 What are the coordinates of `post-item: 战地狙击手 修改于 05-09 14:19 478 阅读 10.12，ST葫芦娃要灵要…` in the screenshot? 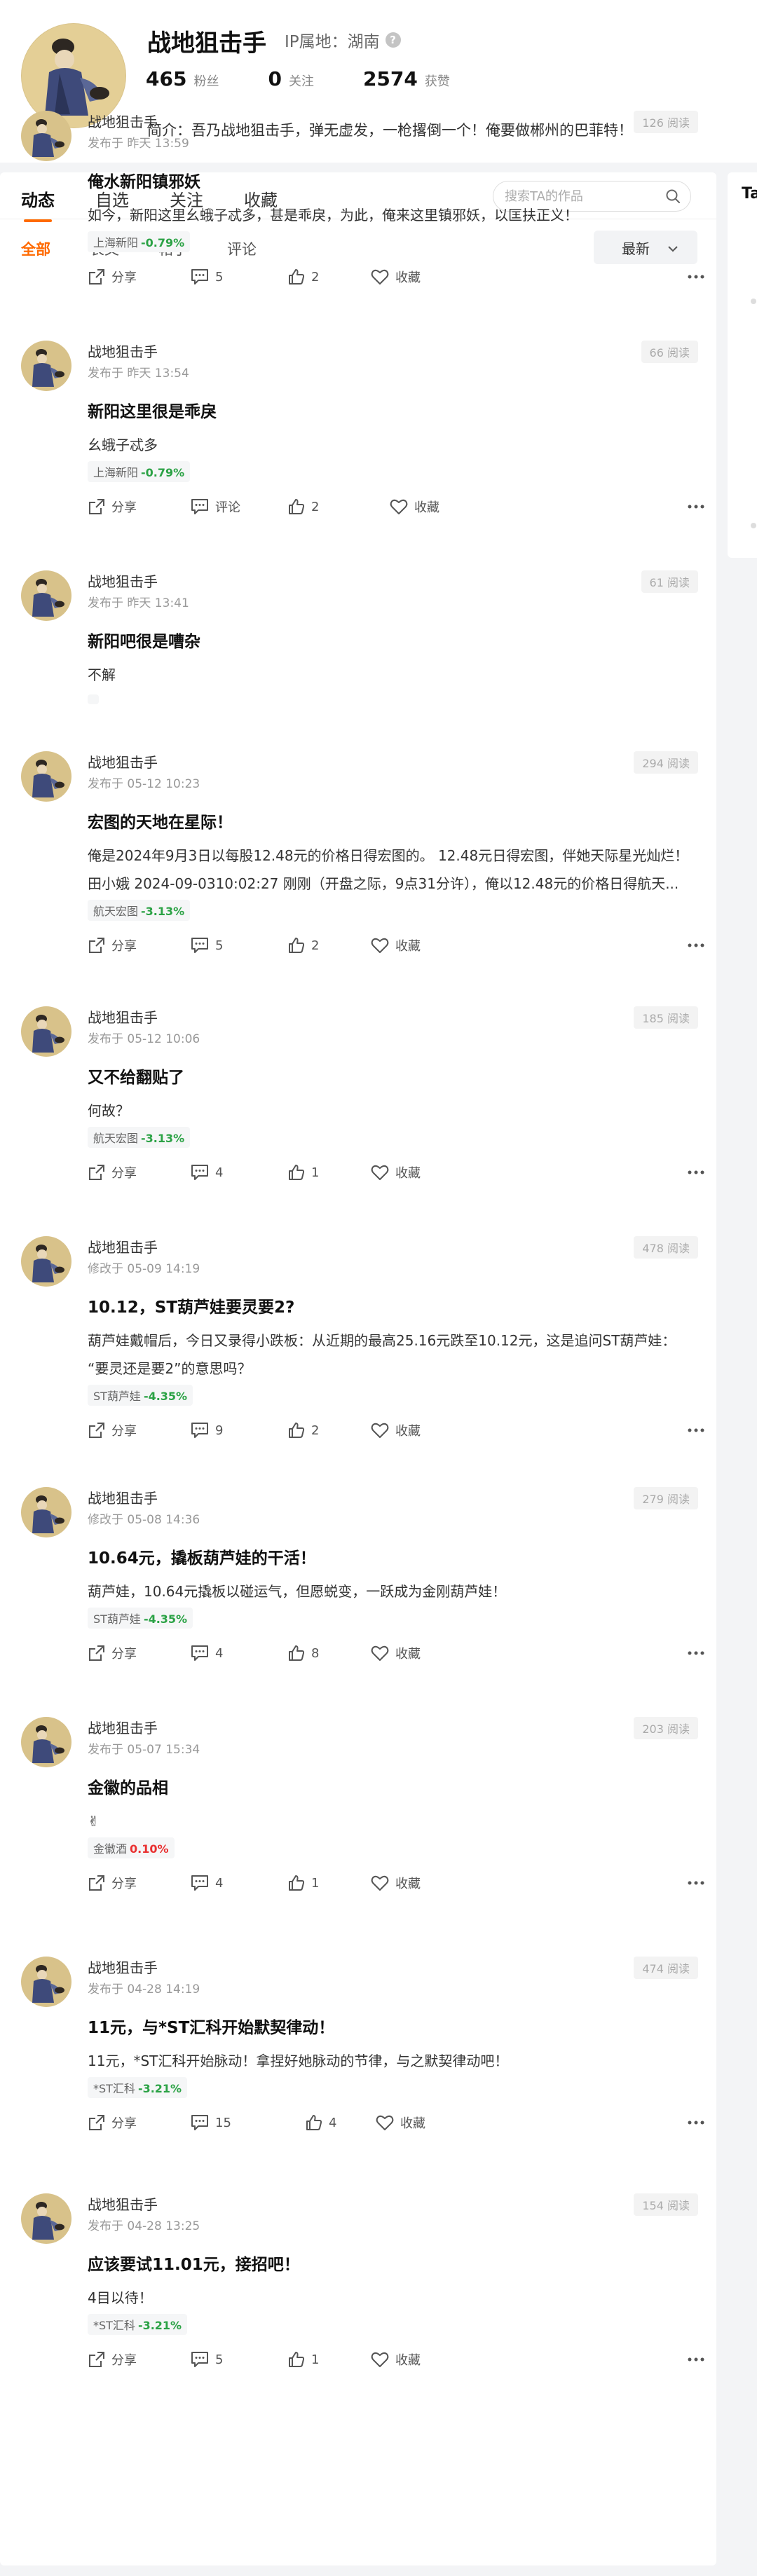 It's located at (358, 1341).